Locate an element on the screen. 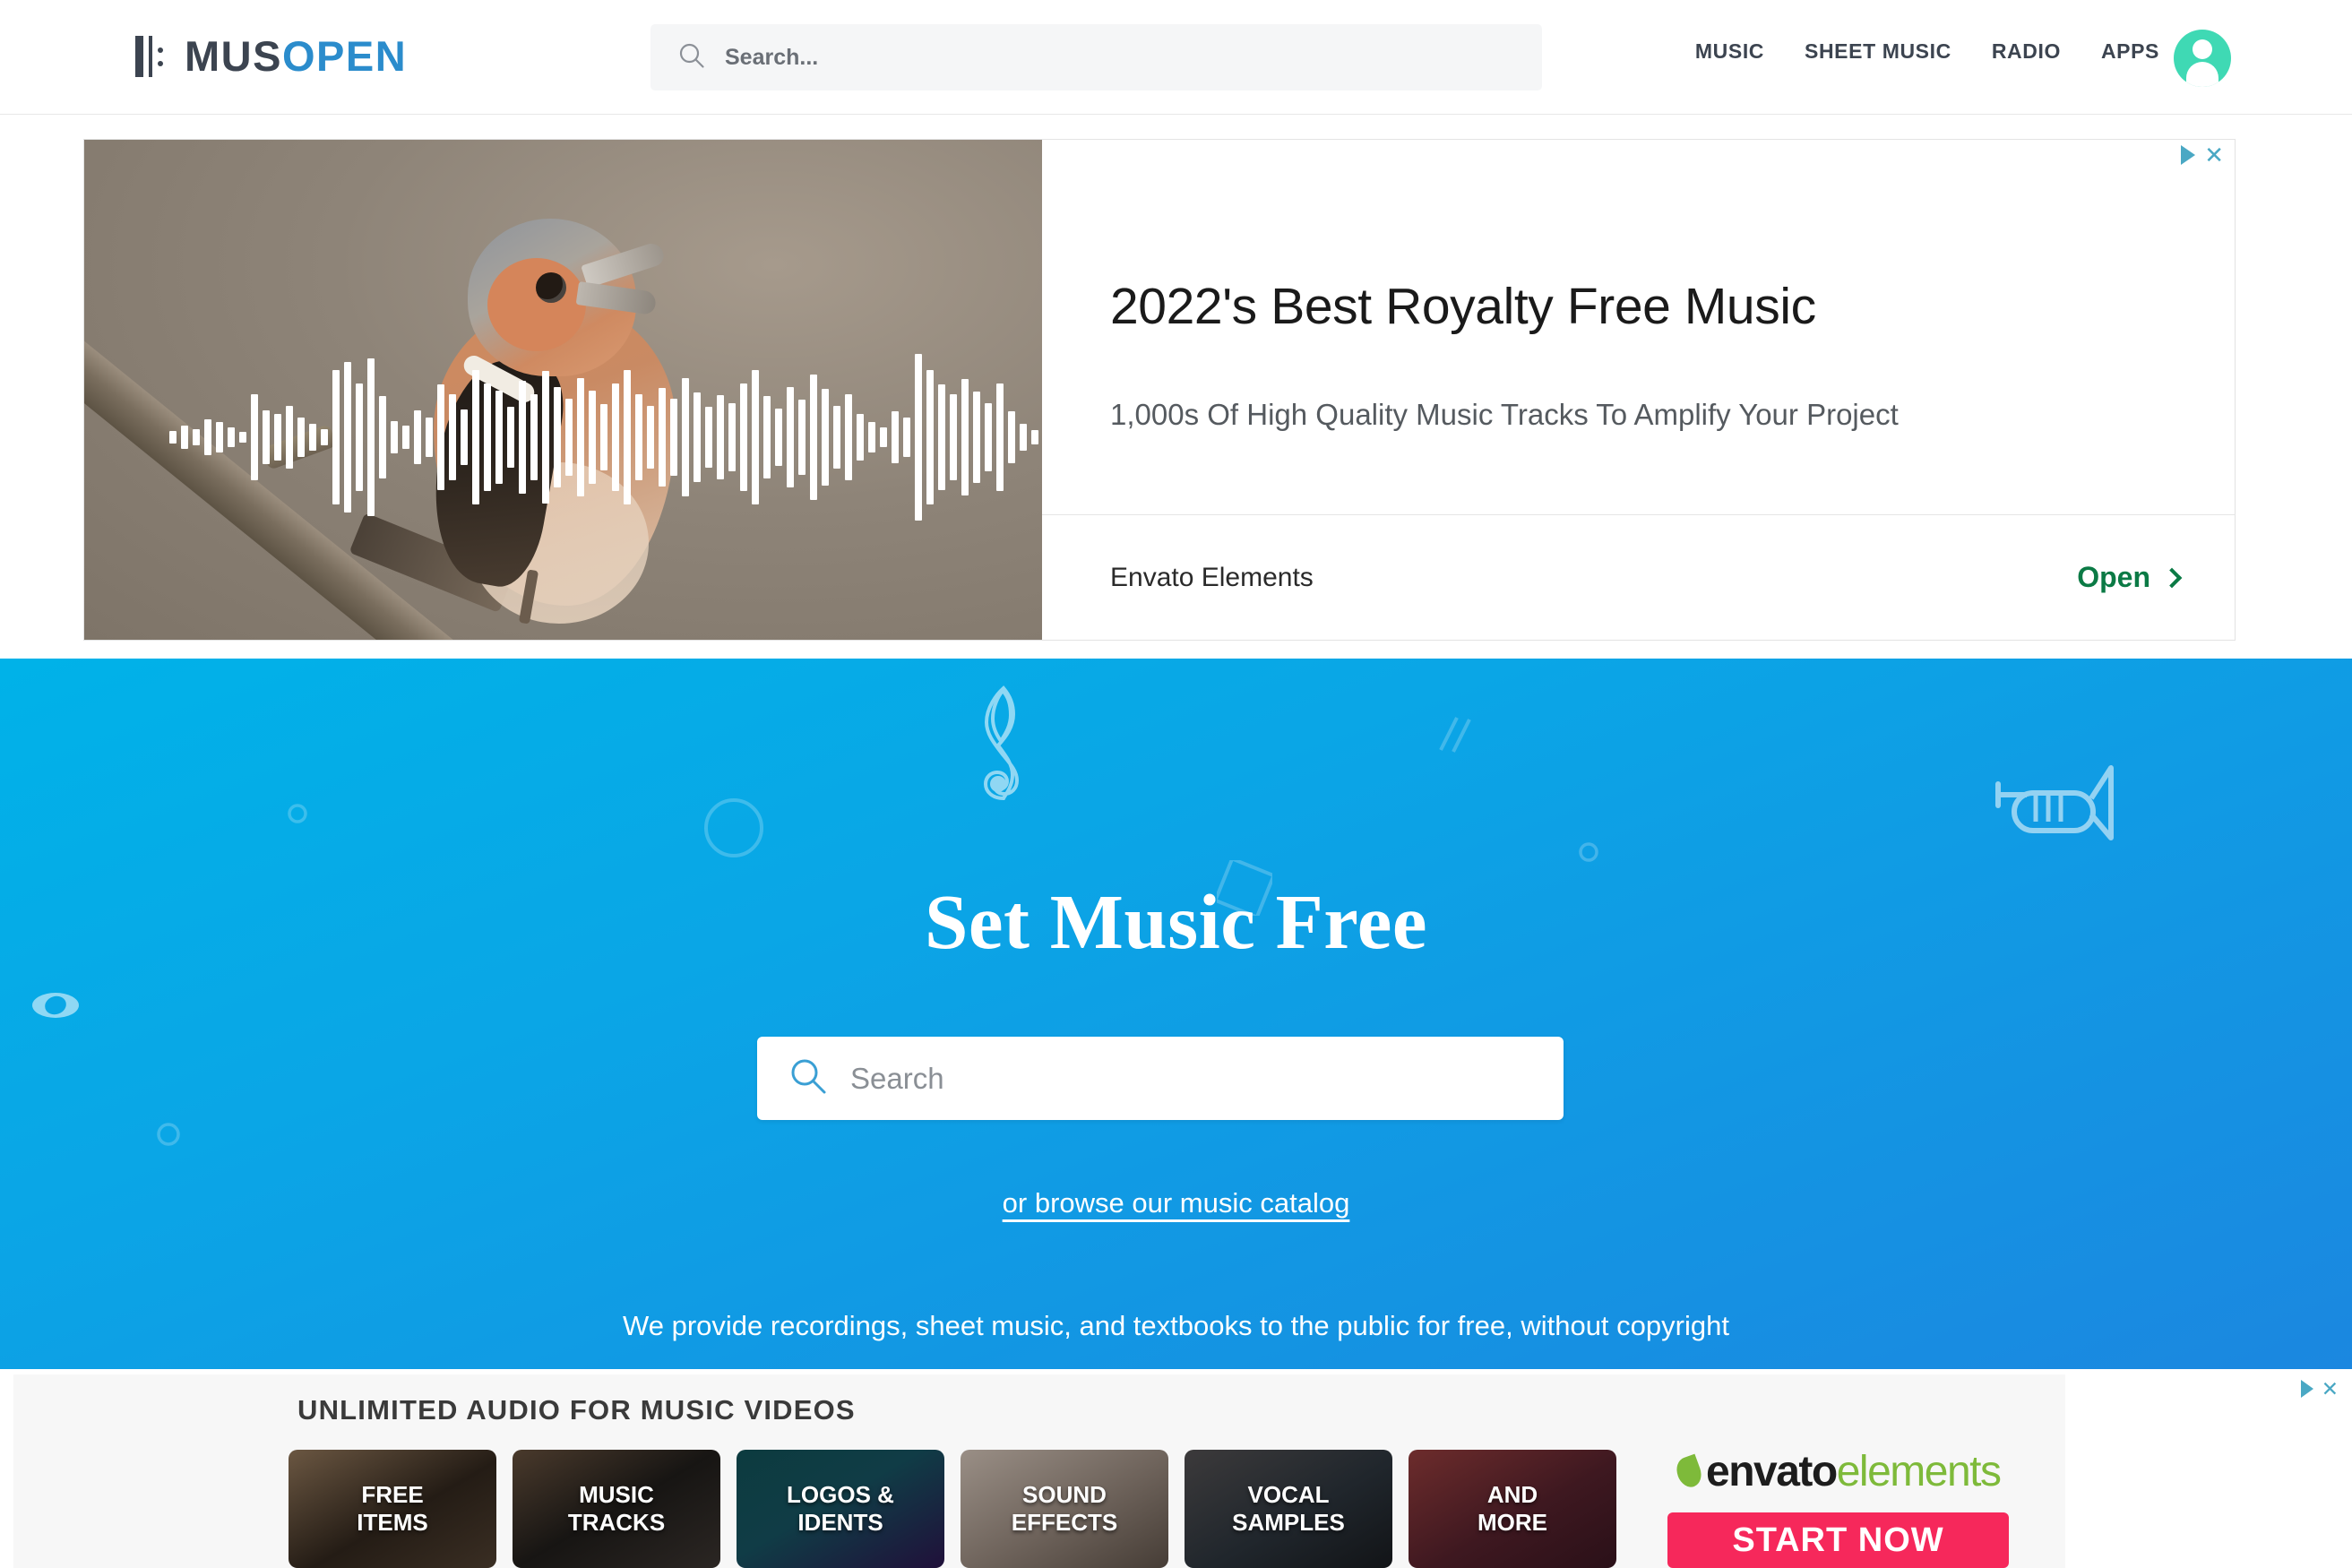  tile-line2: MORE is located at coordinates (1512, 1522).